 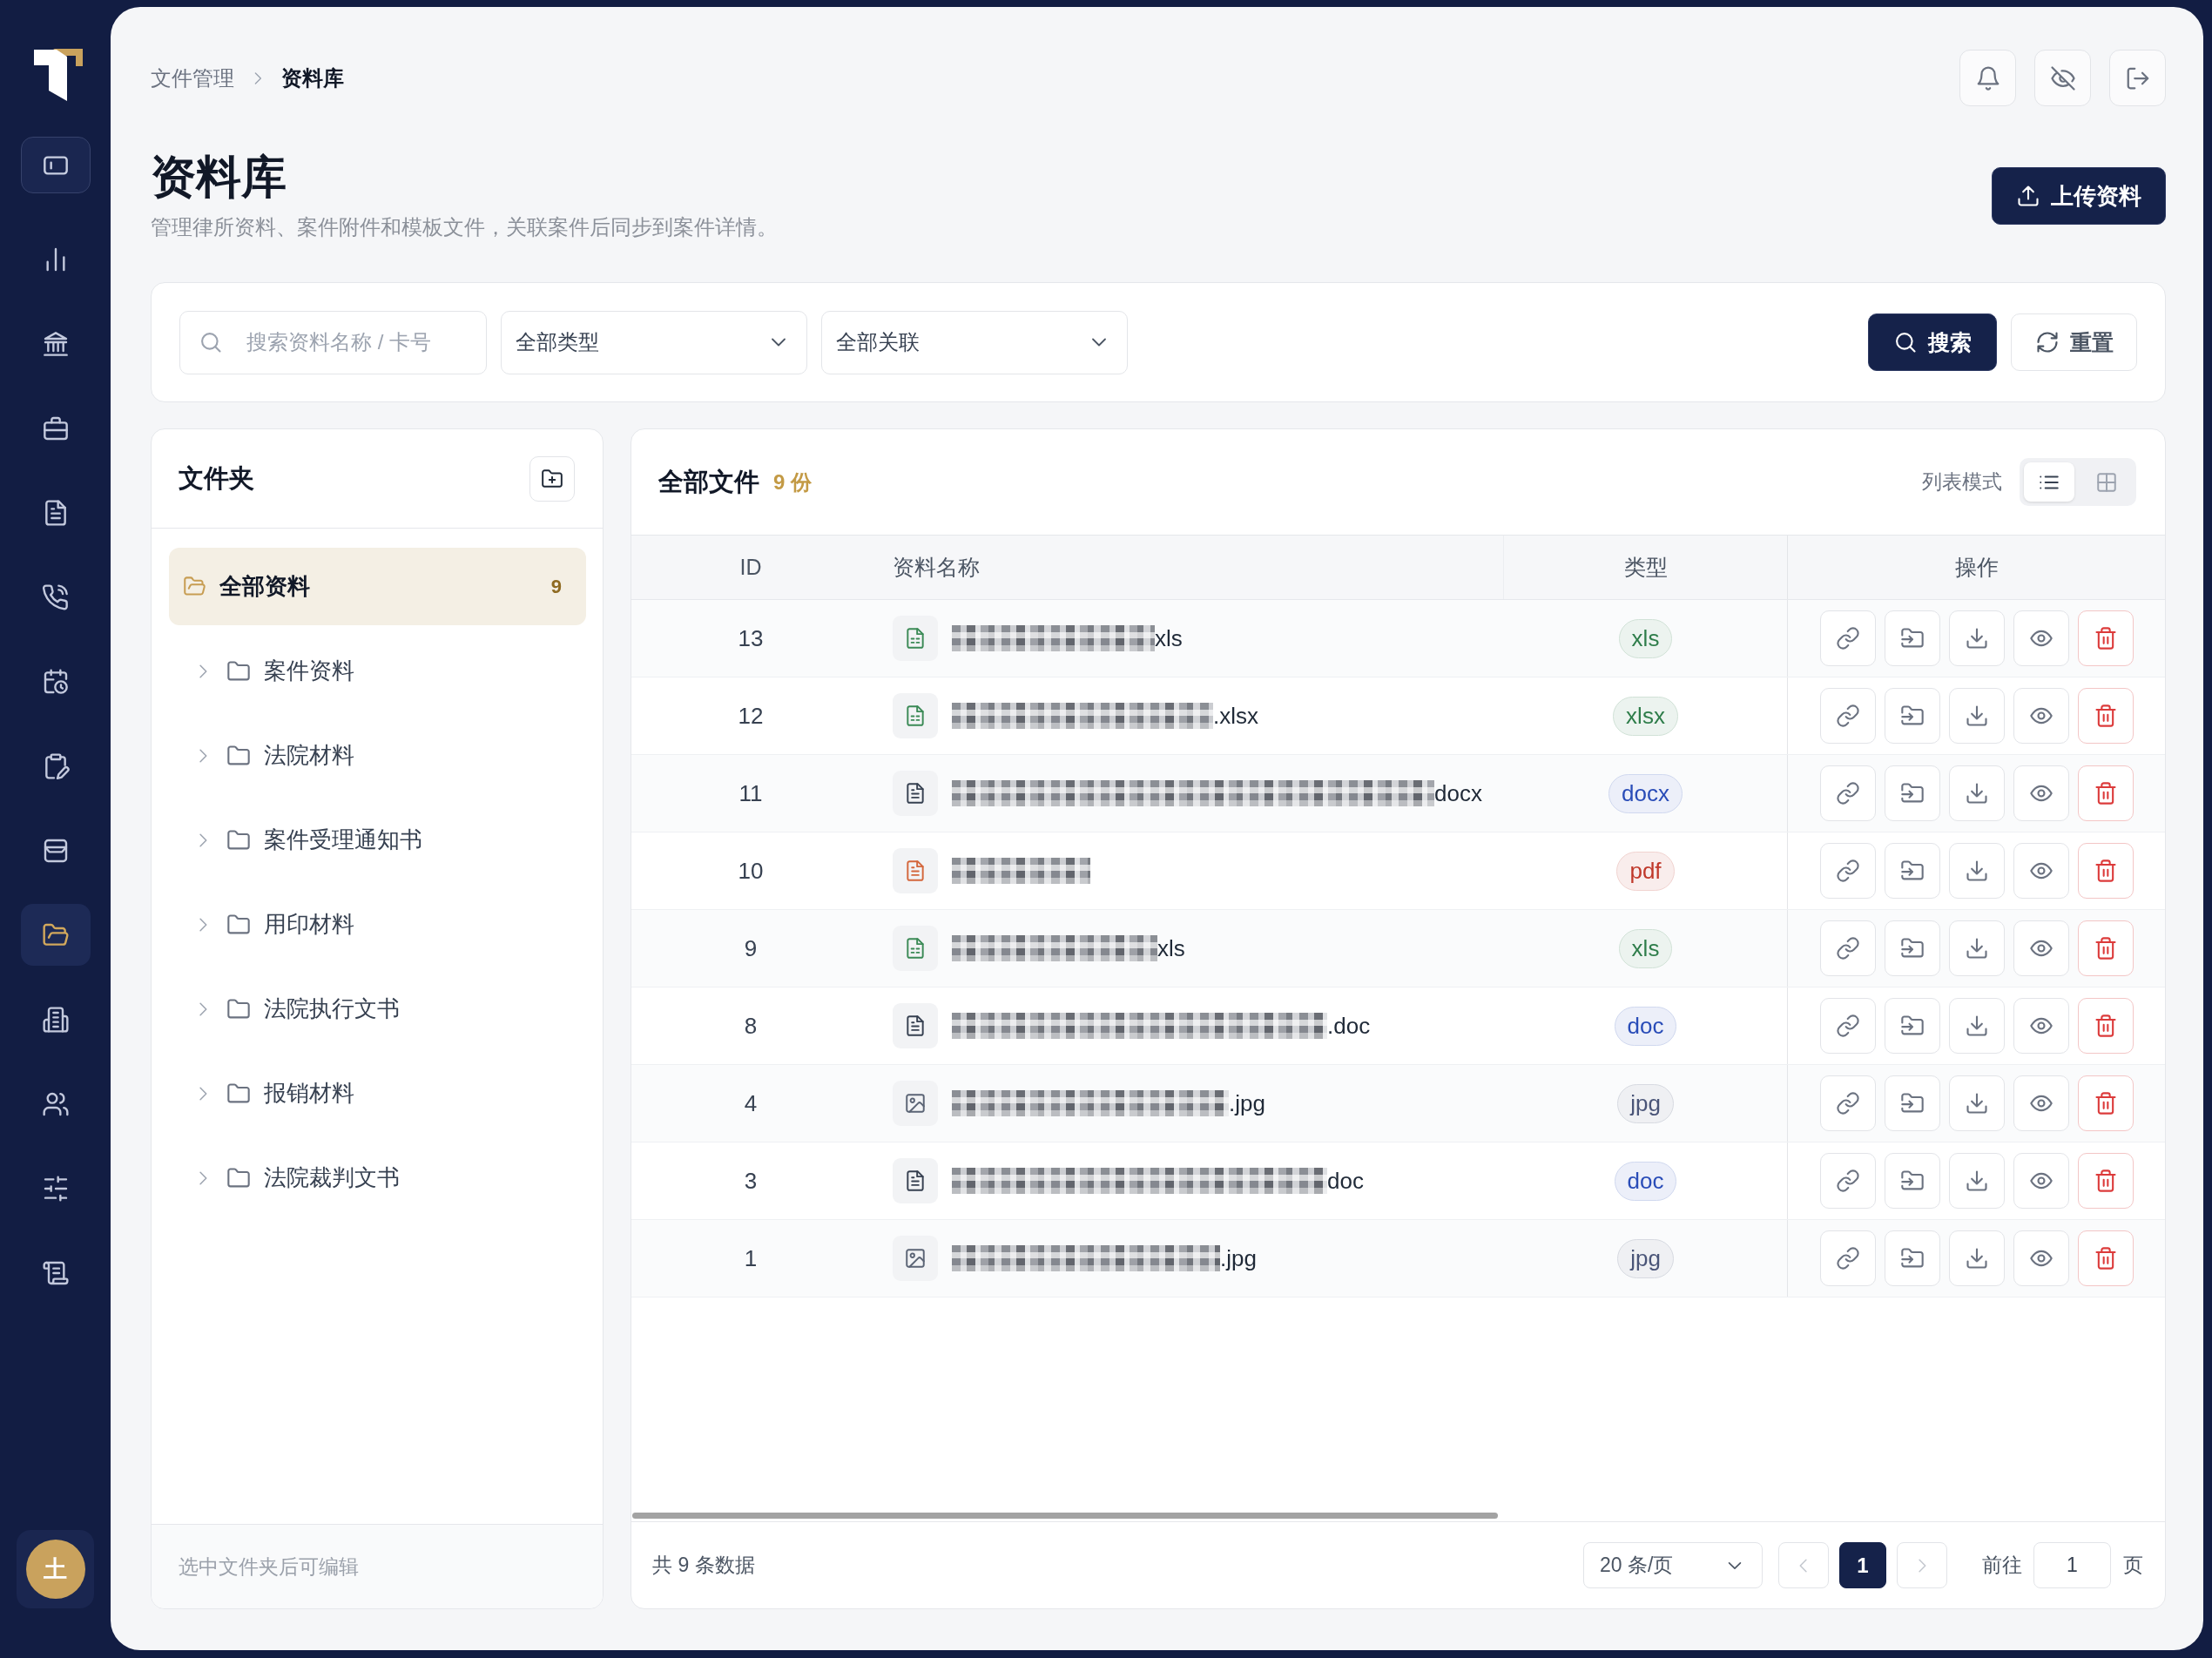 What do you see at coordinates (2072, 1565) in the screenshot?
I see `goto-page-input: 1` at bounding box center [2072, 1565].